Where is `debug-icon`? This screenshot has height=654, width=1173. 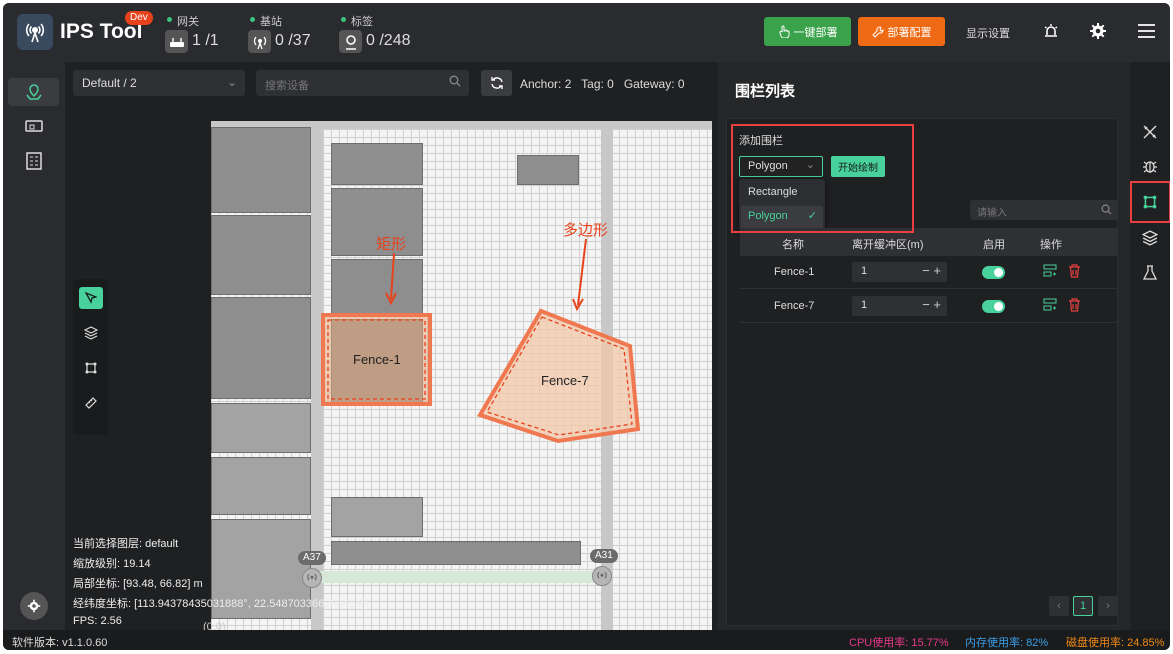 debug-icon is located at coordinates (1150, 166).